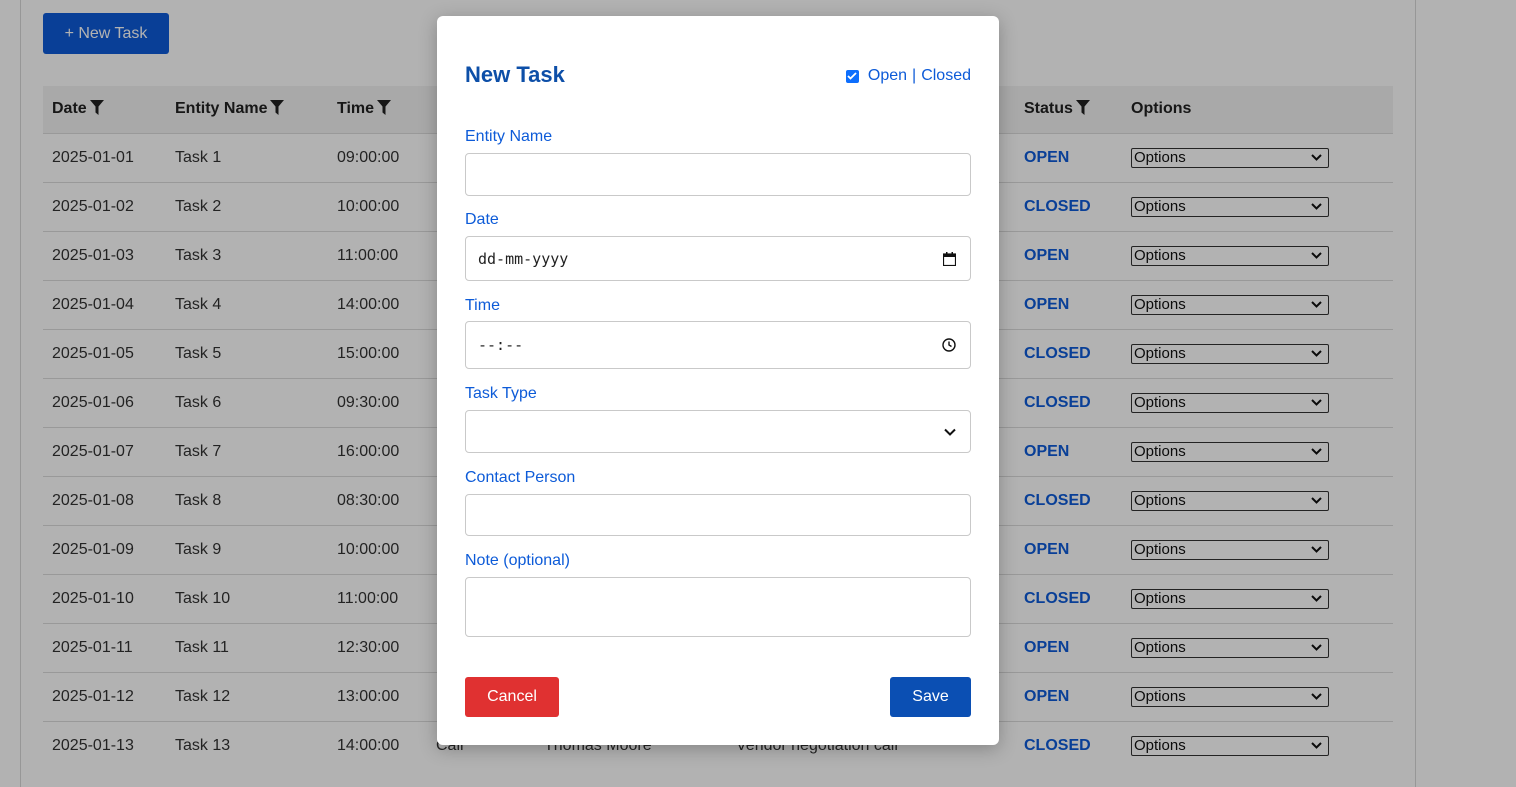 The width and height of the screenshot is (1516, 787). What do you see at coordinates (908, 76) in the screenshot?
I see `status-toggle: Open | Closed` at bounding box center [908, 76].